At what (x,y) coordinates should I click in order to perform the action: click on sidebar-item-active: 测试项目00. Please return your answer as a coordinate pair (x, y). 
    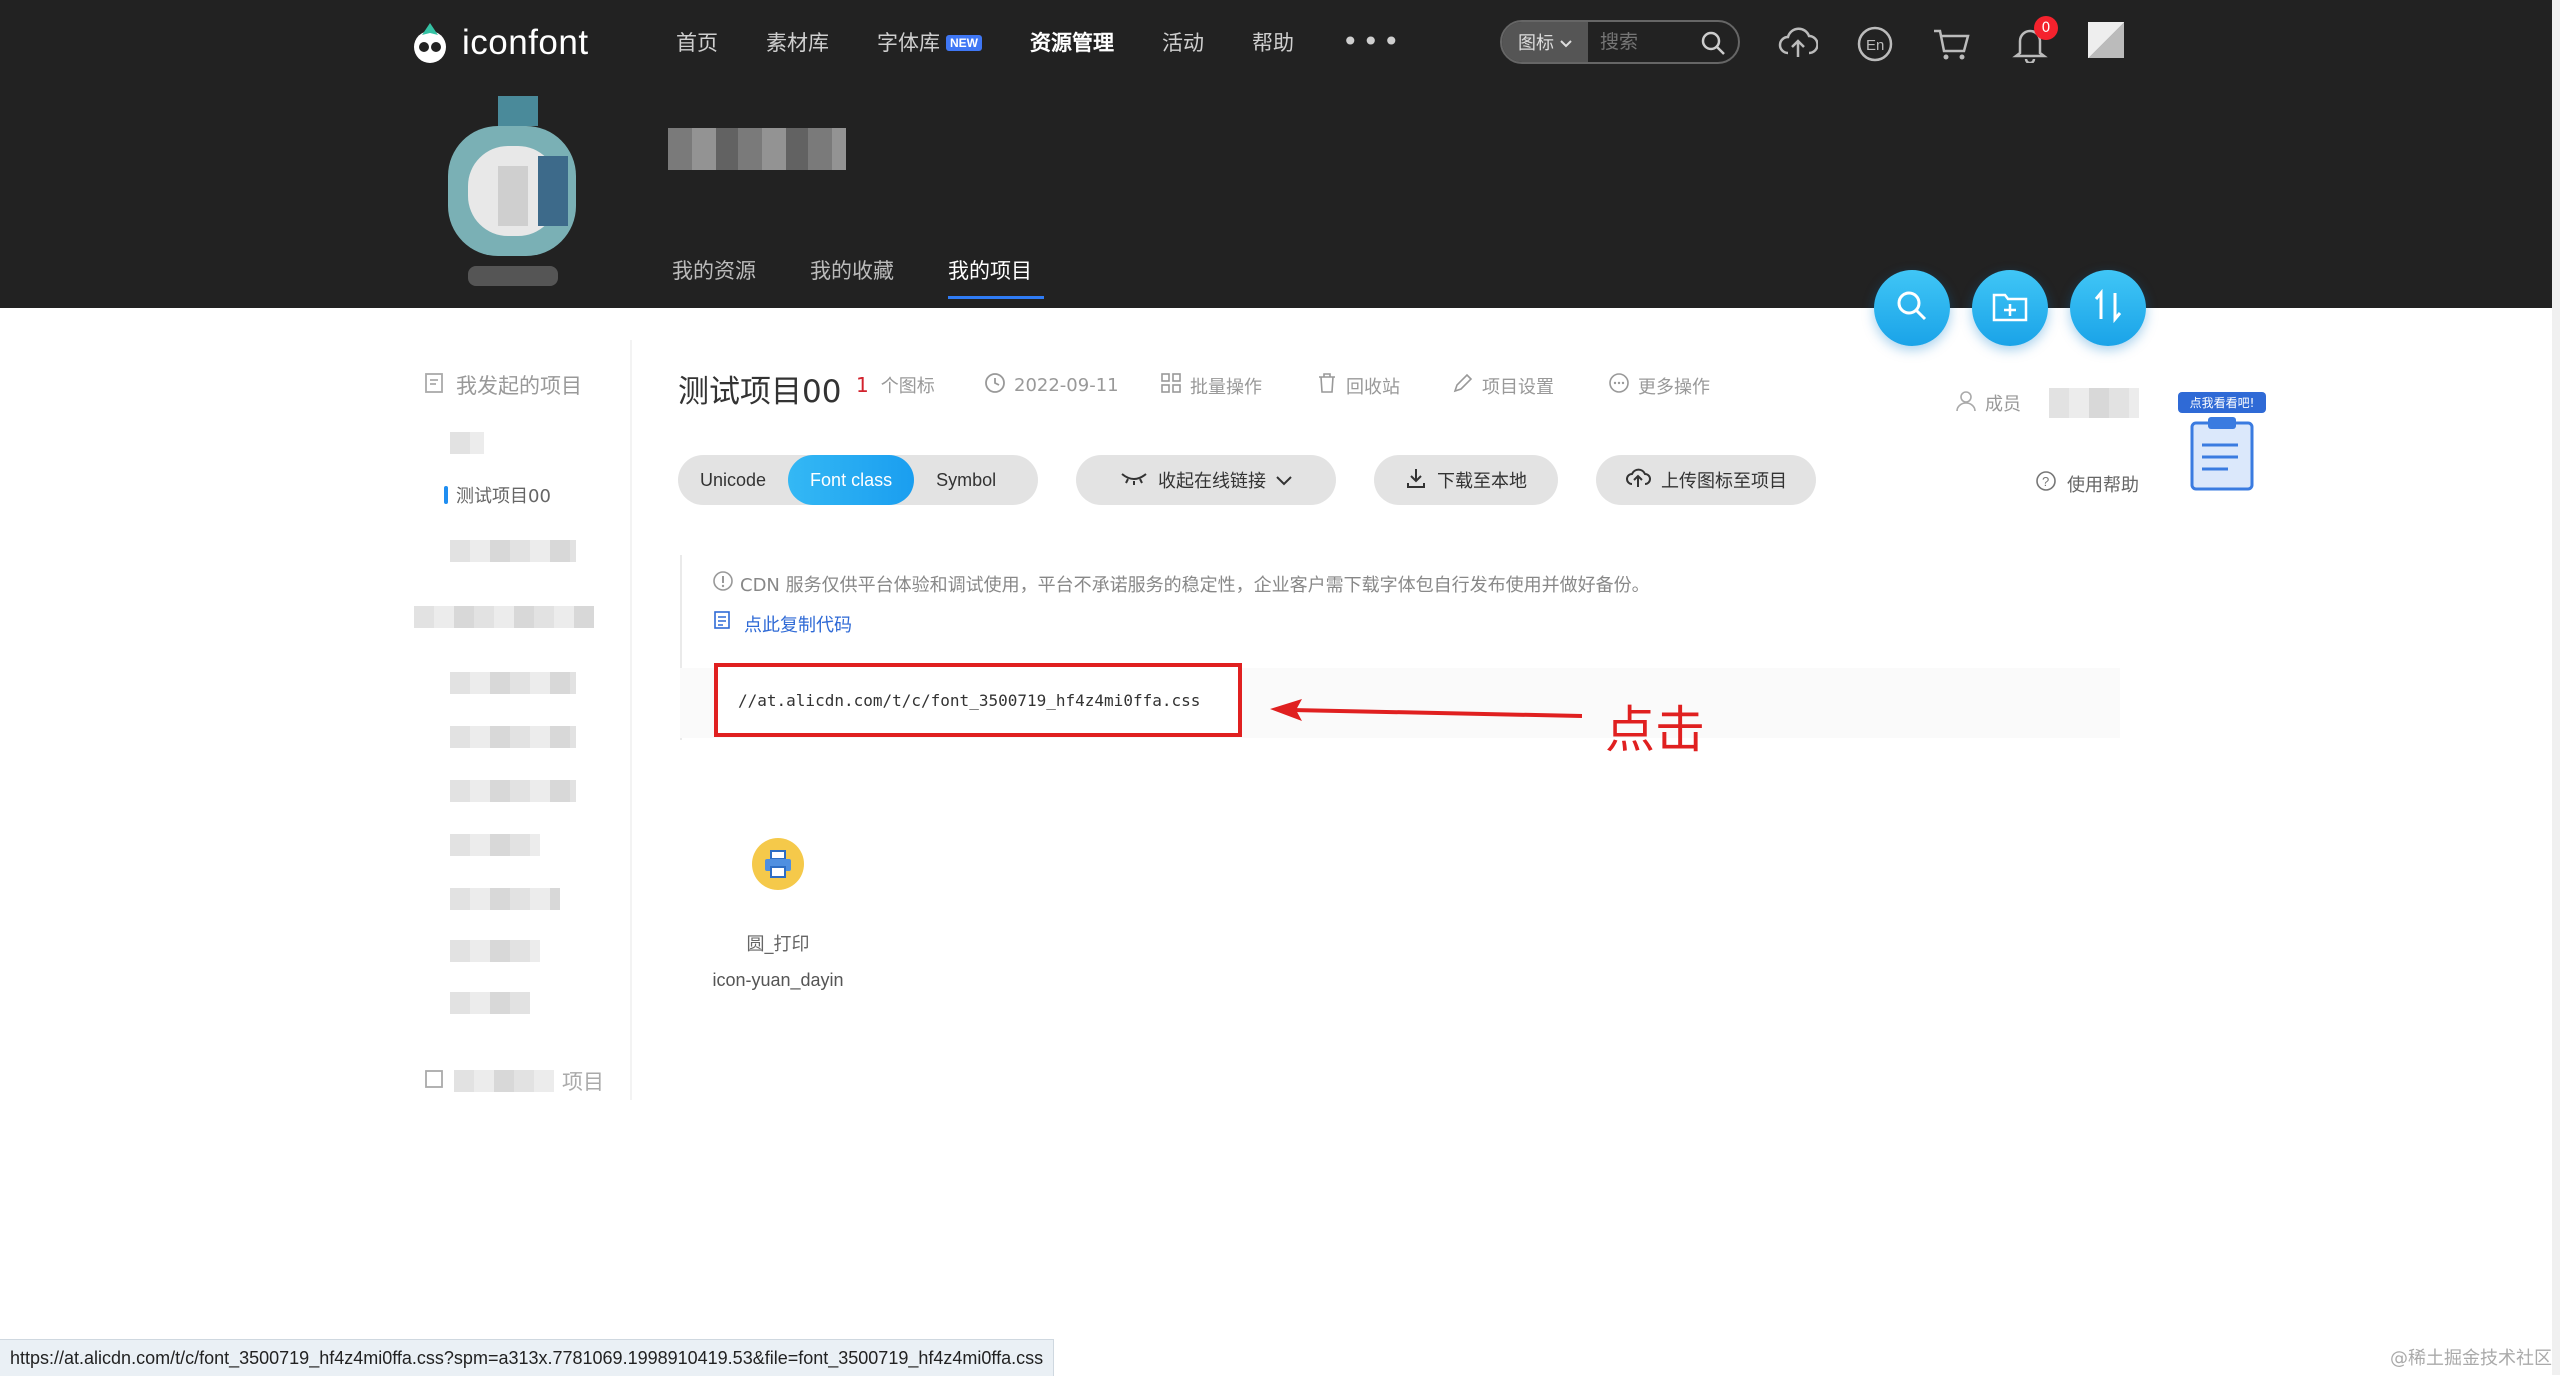
    Looking at the image, I should click on (497, 495).